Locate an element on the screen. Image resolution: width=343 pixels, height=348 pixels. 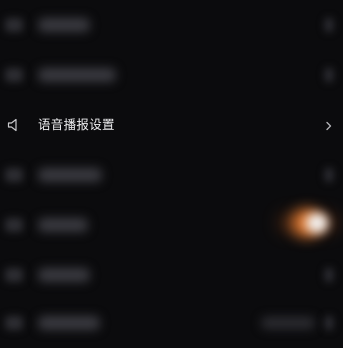
toggle-knob is located at coordinates (317, 223).